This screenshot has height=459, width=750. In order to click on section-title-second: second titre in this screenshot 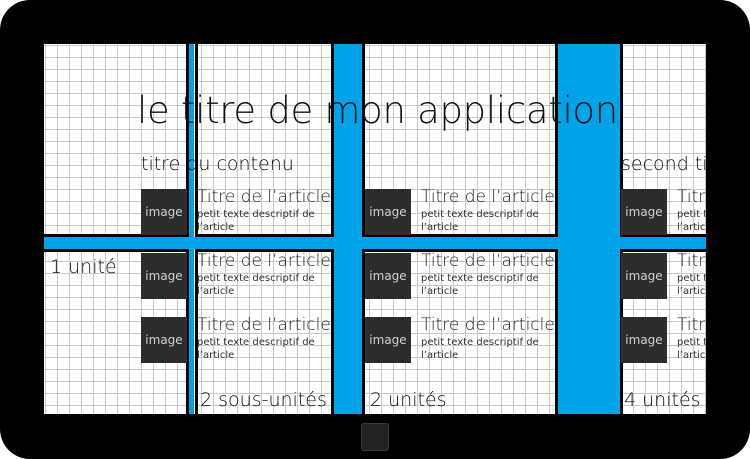, I will do `click(663, 164)`.